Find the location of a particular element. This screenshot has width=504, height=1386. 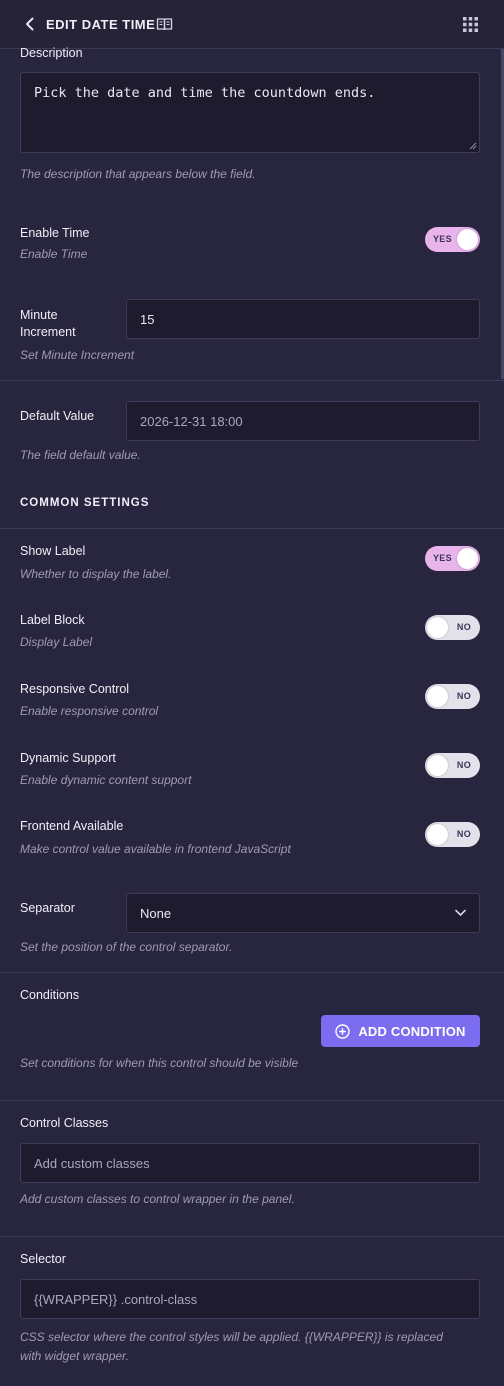

add-condition-button: ADD CONDITION is located at coordinates (400, 1031).